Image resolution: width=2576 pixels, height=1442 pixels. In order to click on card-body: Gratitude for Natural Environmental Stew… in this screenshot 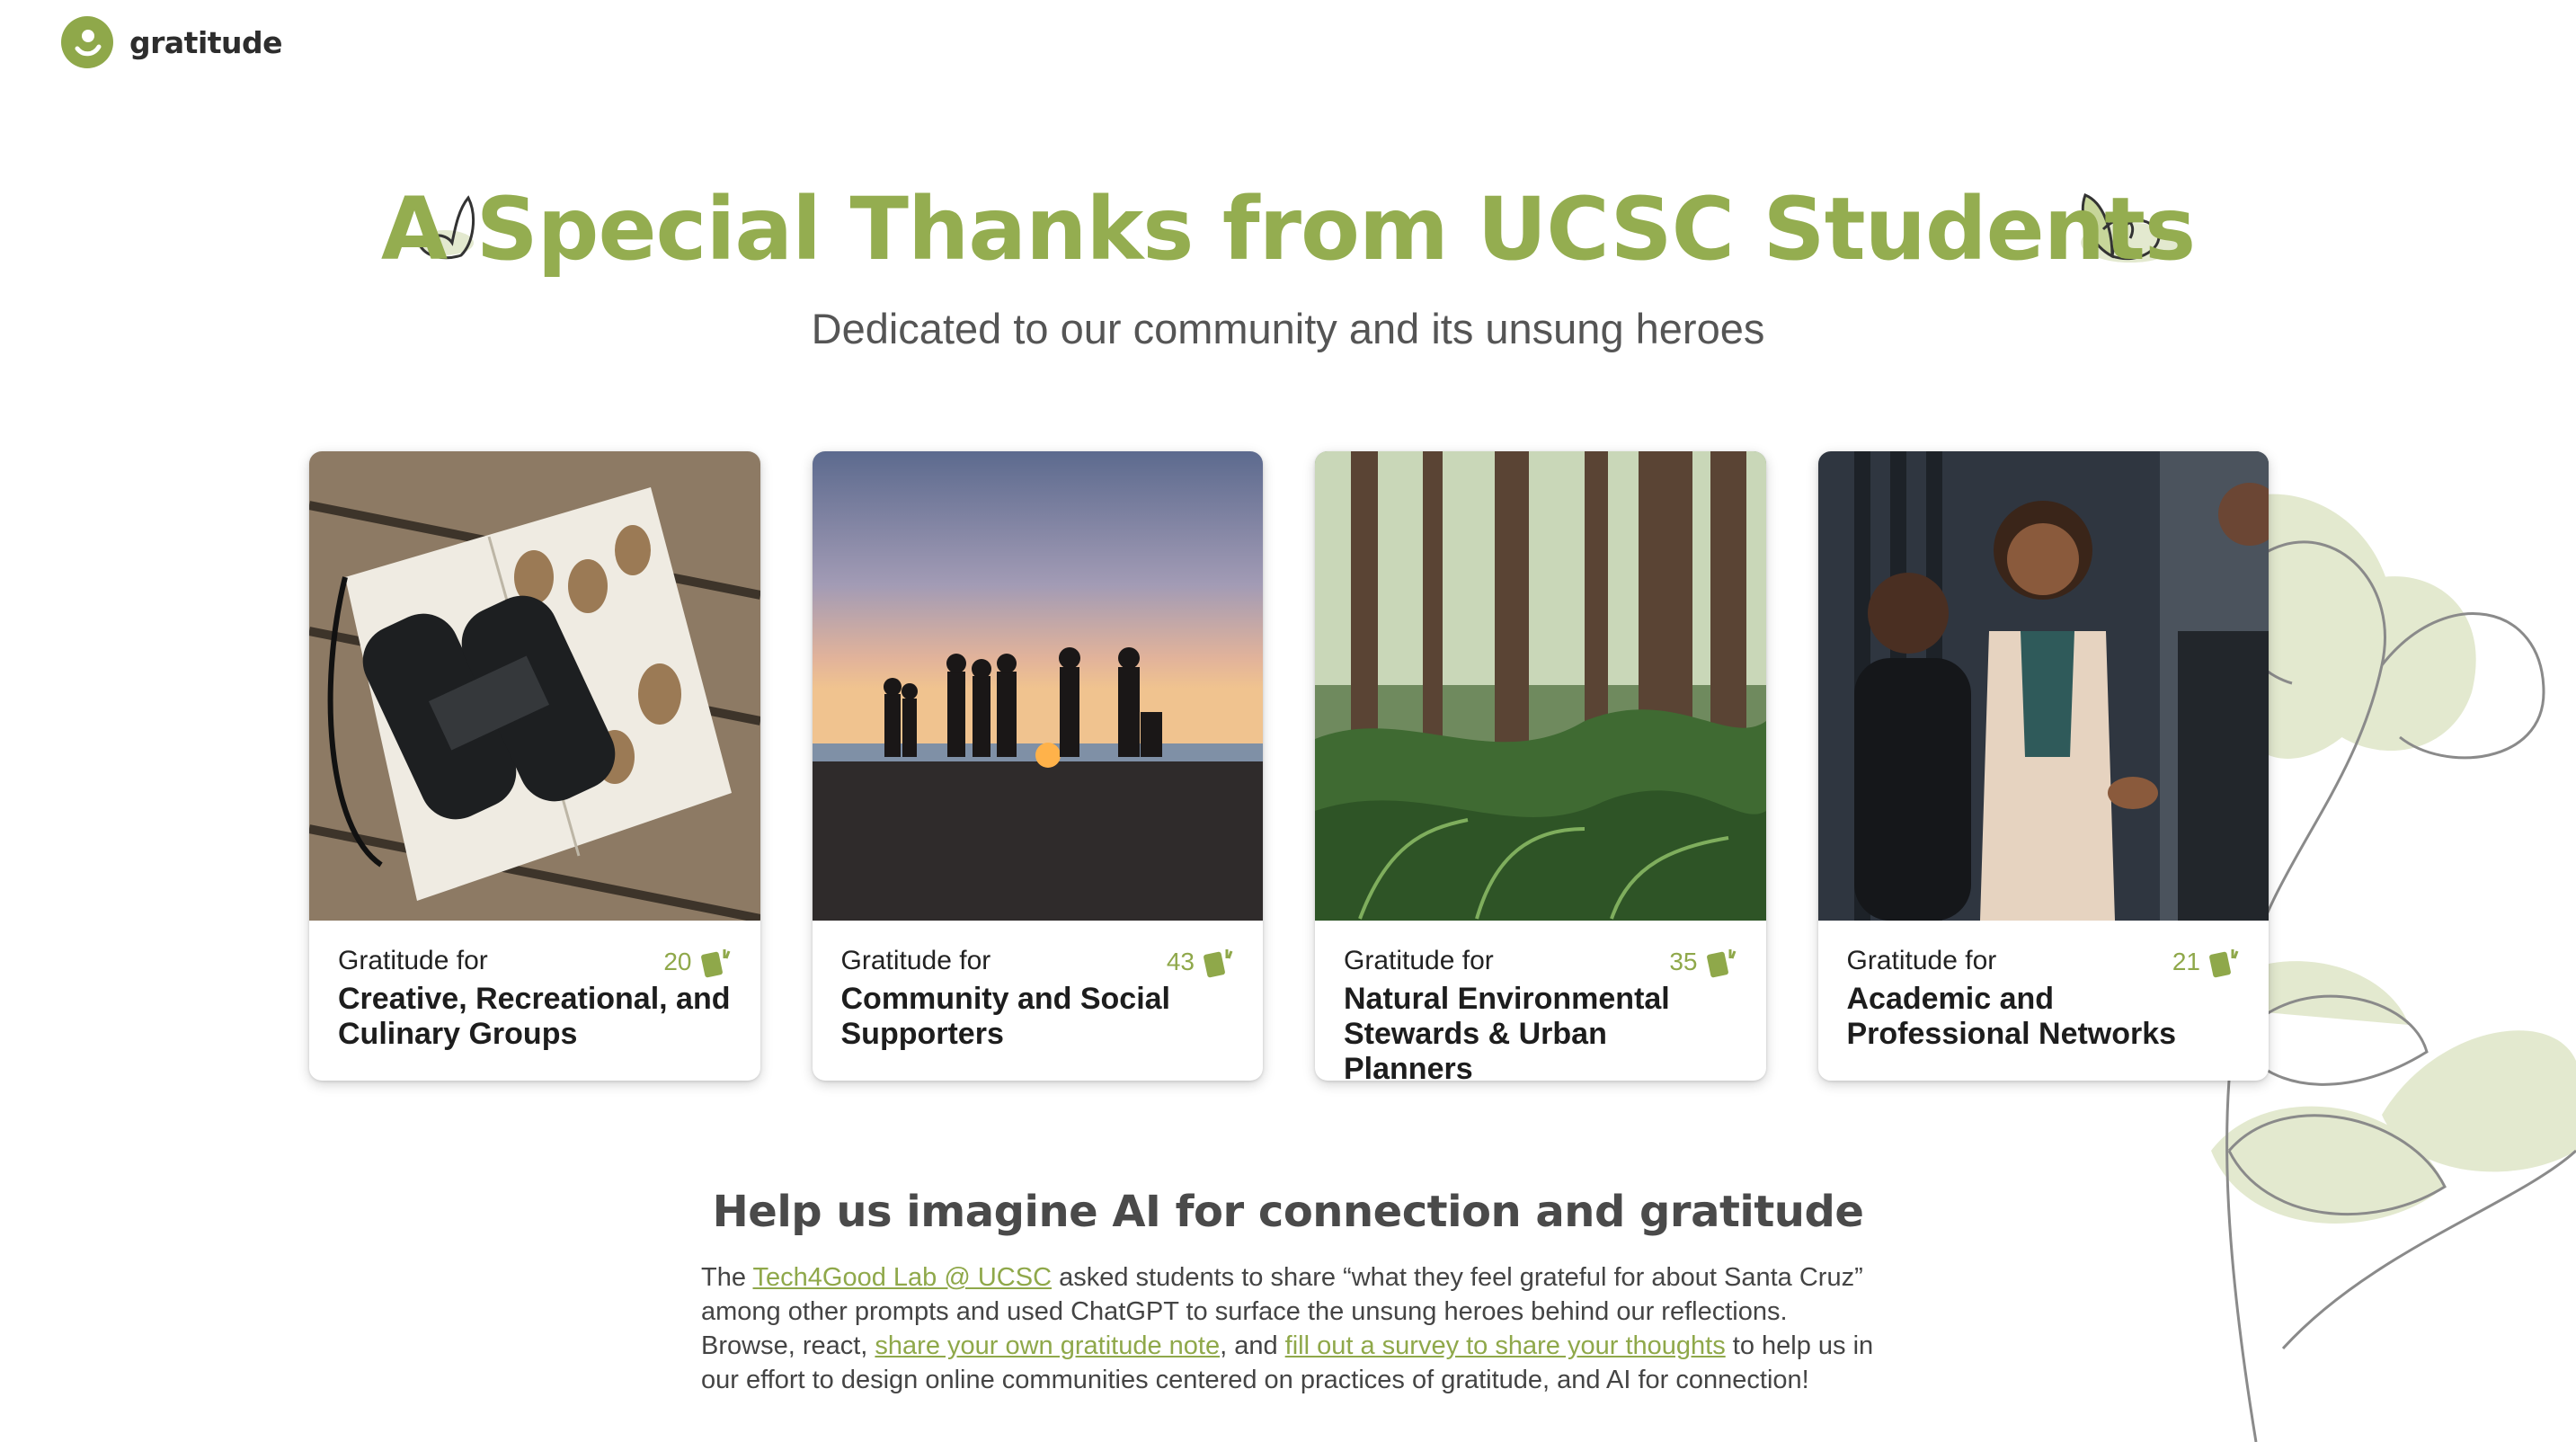, I will do `click(1540, 1001)`.